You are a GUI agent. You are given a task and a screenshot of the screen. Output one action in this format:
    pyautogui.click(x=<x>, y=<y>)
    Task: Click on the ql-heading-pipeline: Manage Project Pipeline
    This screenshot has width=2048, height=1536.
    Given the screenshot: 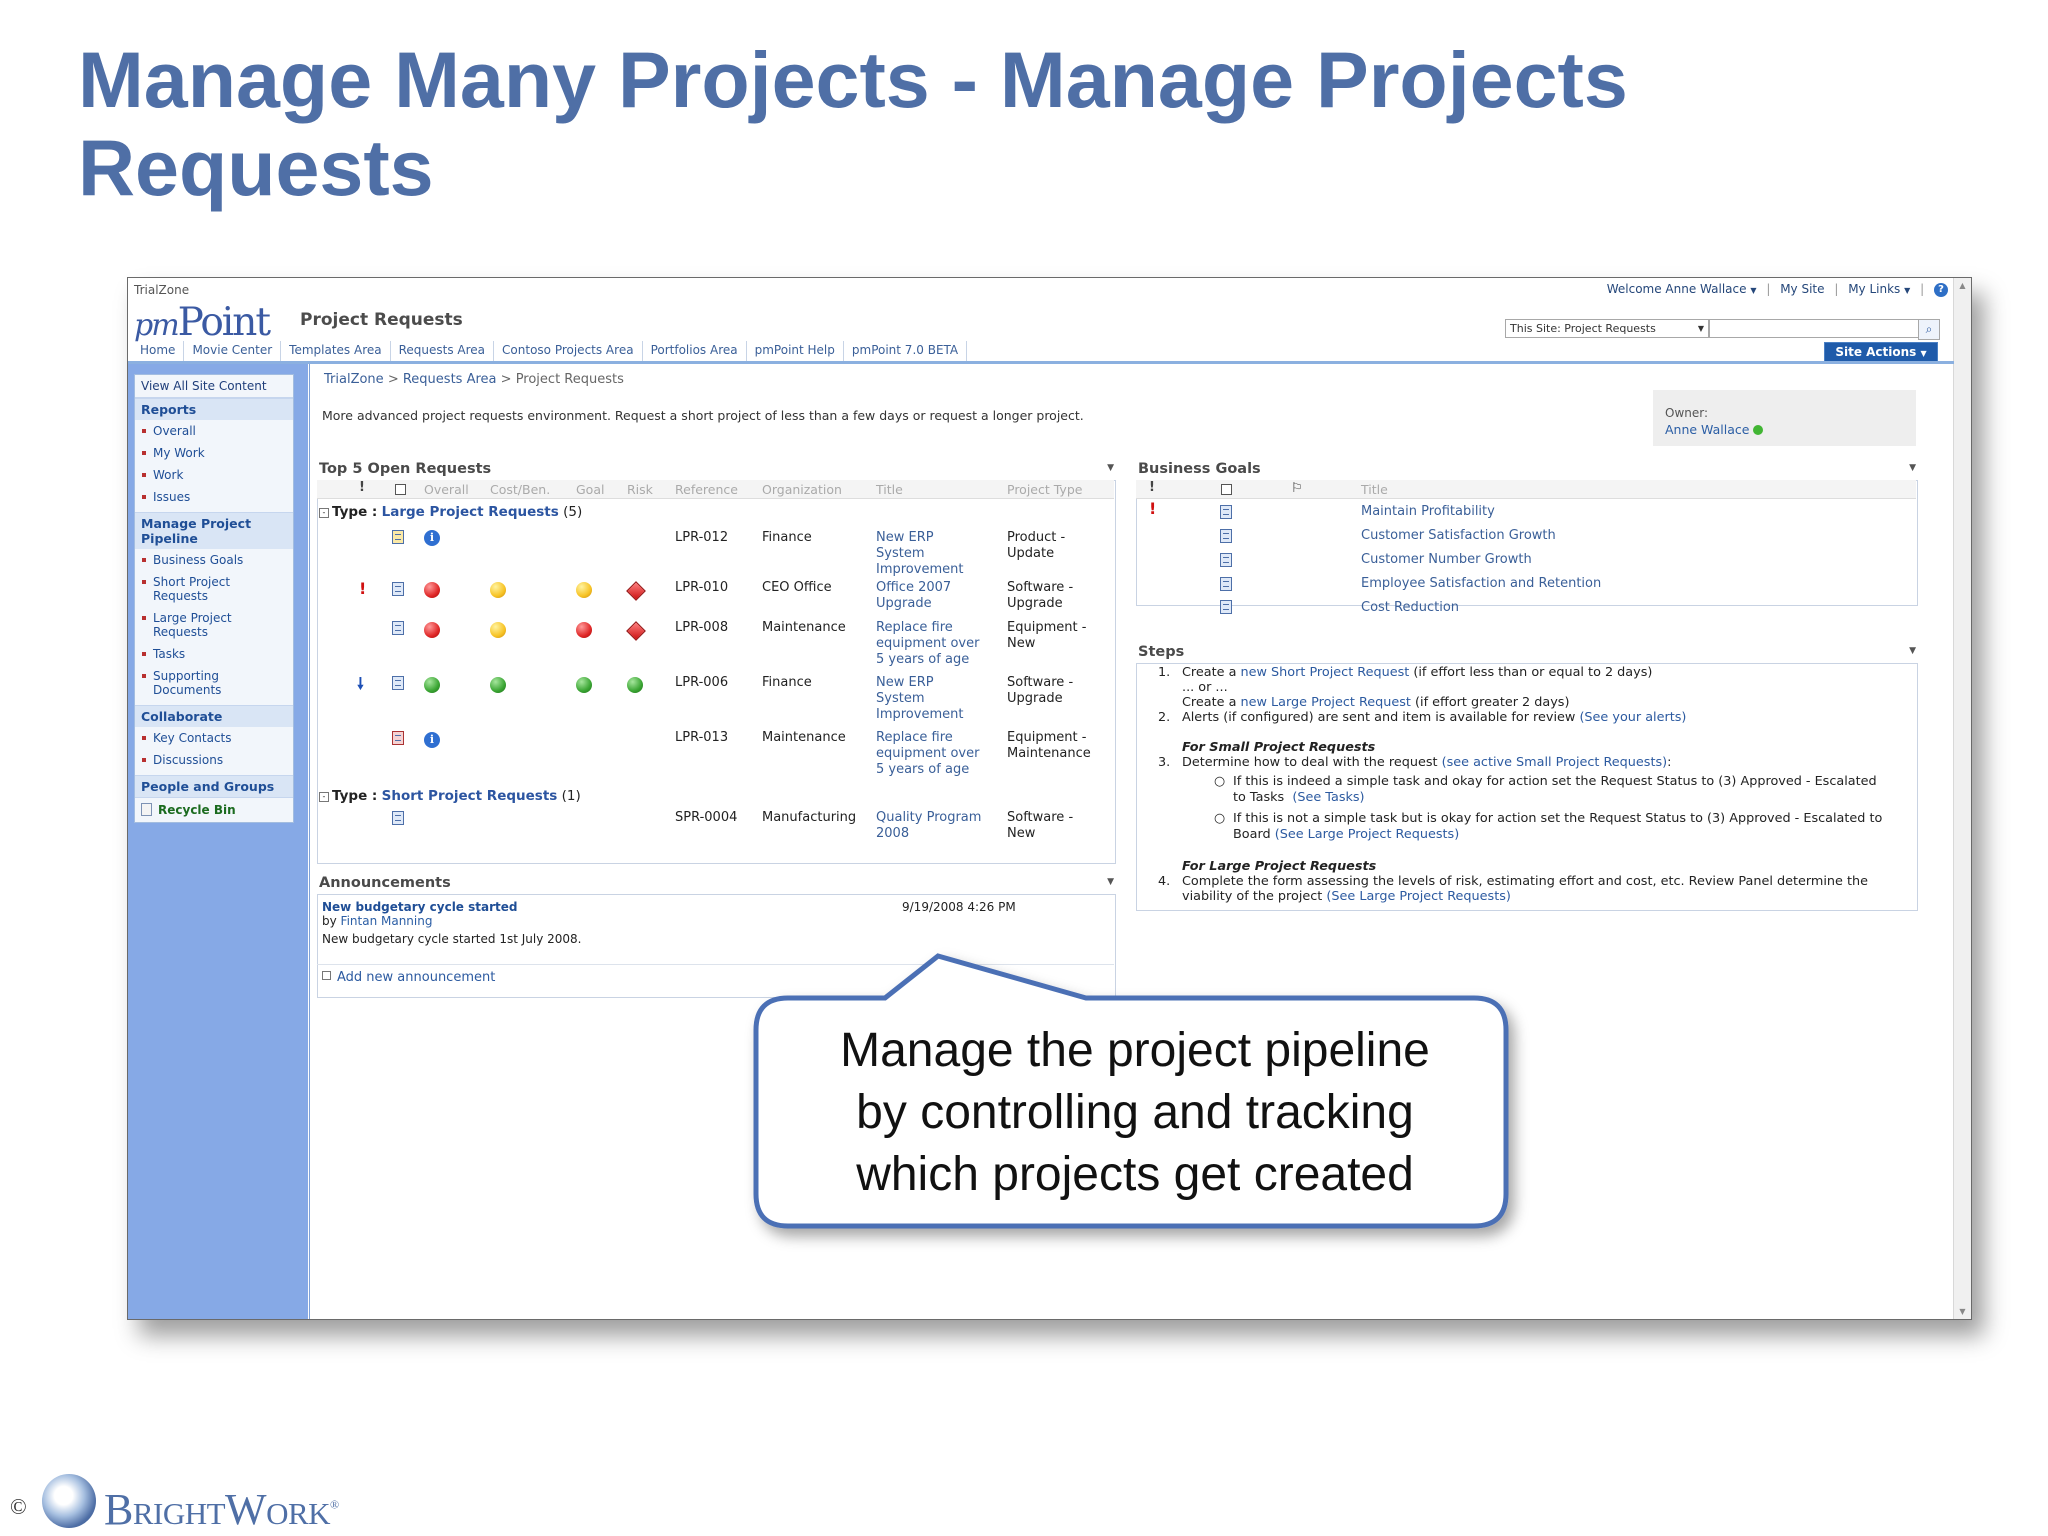 What is the action you would take?
    pyautogui.click(x=214, y=530)
    